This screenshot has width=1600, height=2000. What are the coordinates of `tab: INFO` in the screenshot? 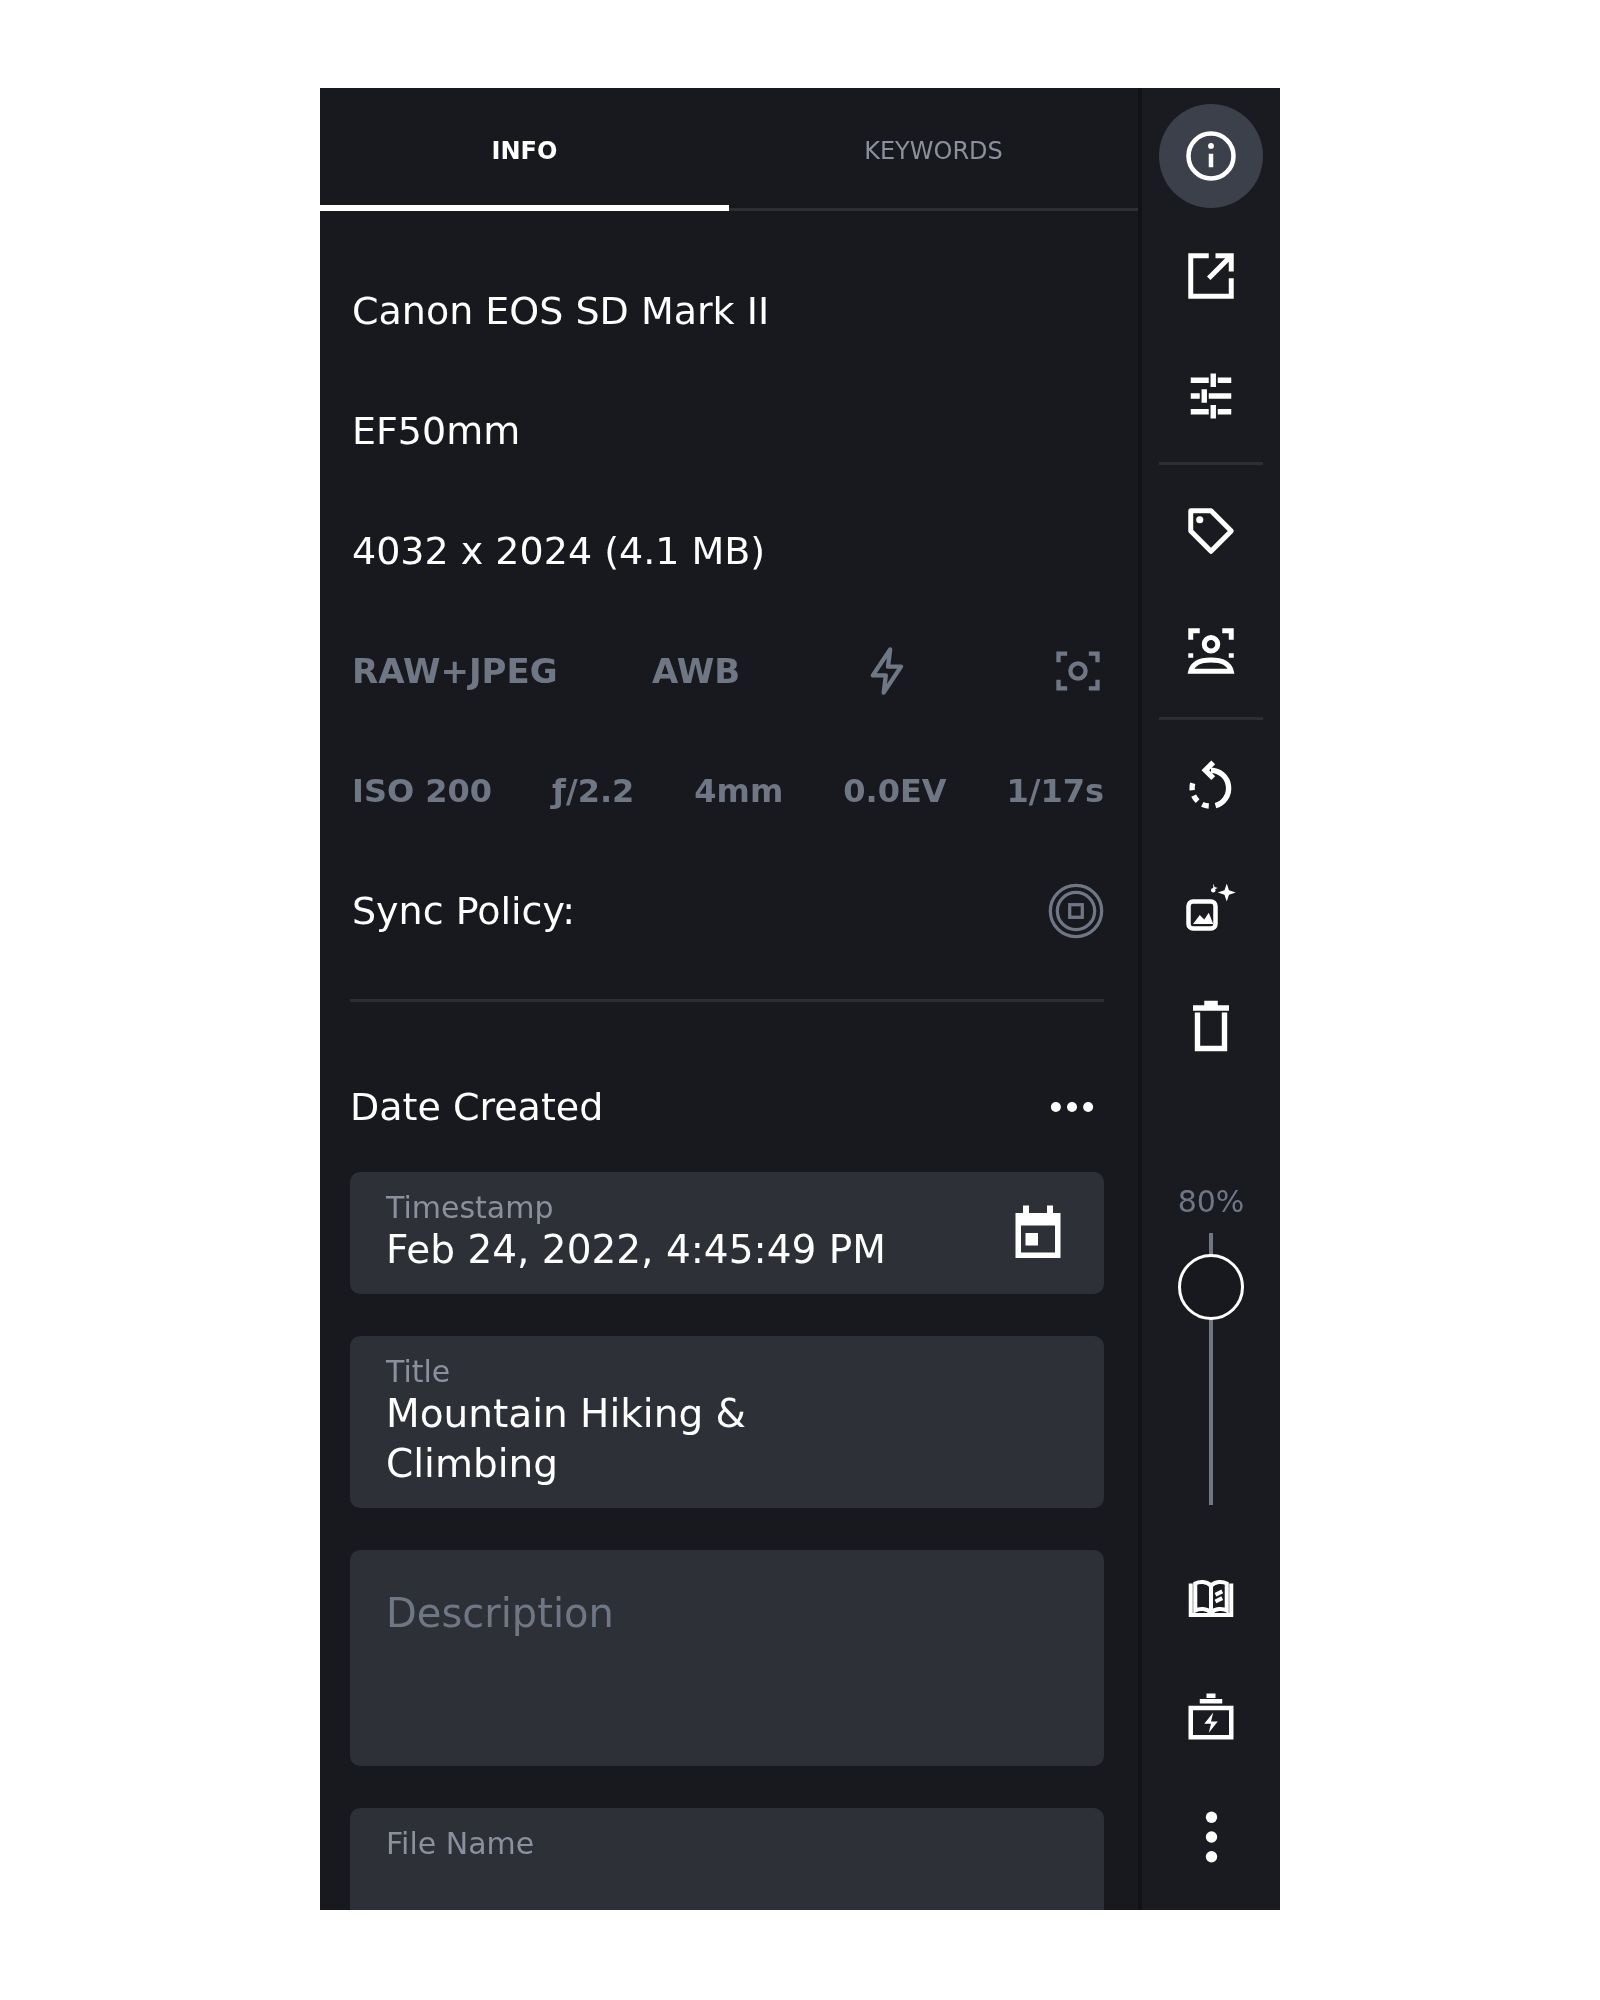 It's located at (524, 149).